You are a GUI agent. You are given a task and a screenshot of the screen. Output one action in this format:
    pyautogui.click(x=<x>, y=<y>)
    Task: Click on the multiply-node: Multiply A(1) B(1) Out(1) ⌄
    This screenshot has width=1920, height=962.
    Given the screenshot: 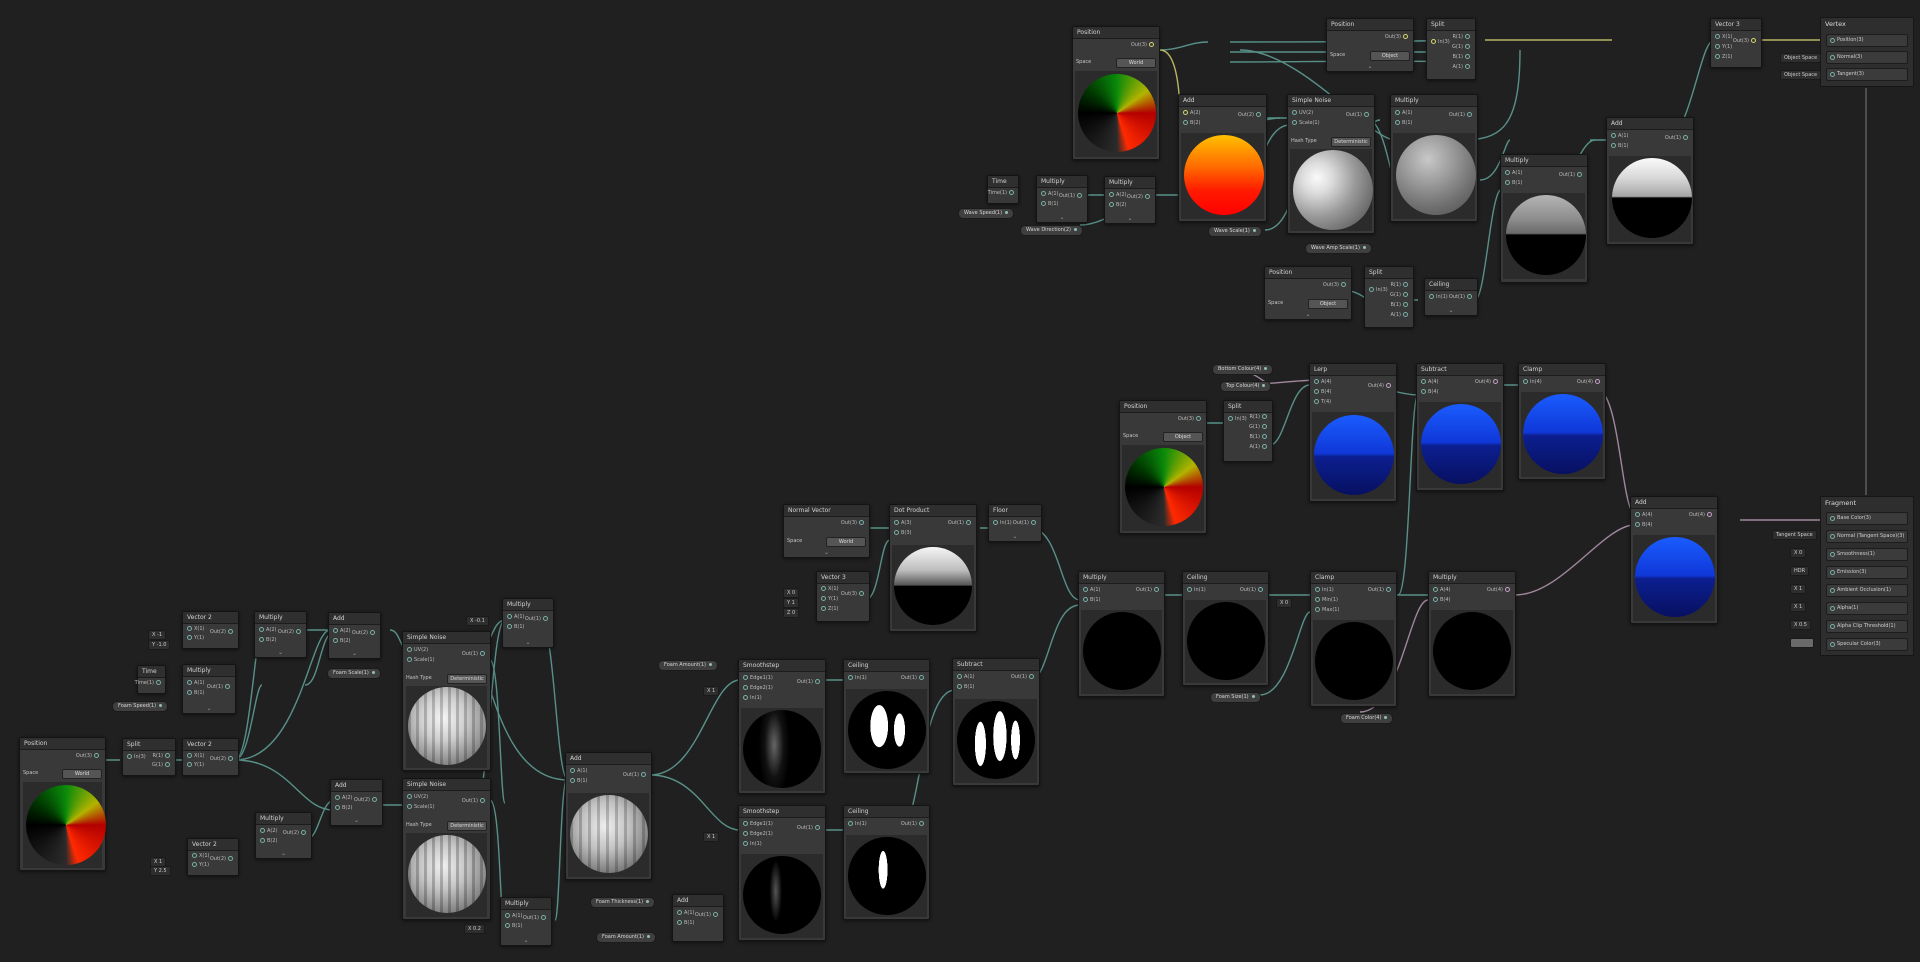 What is the action you would take?
    pyautogui.click(x=209, y=689)
    